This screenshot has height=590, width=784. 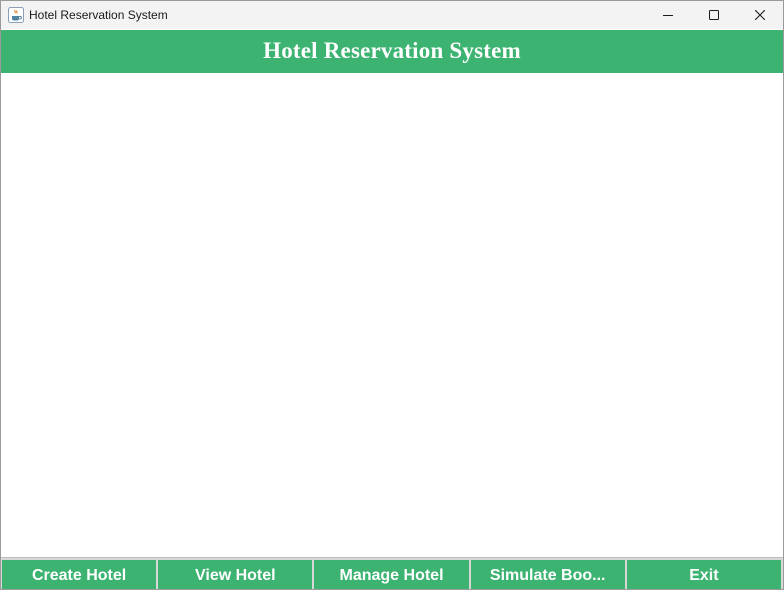 What do you see at coordinates (704, 574) in the screenshot?
I see `exit-button: Exit` at bounding box center [704, 574].